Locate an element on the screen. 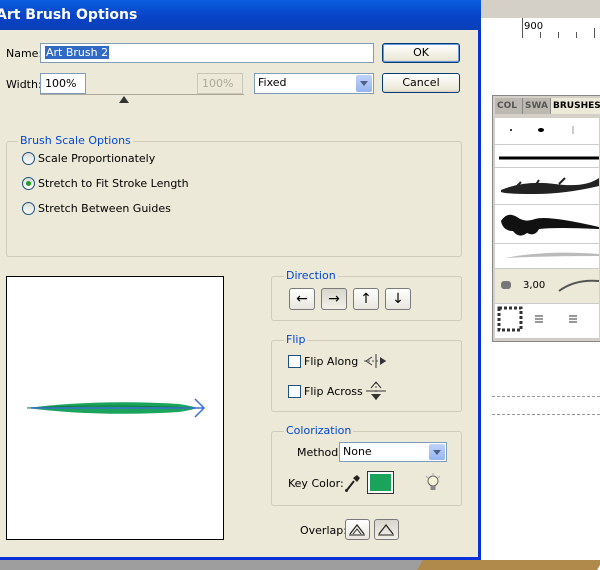  method-select: None is located at coordinates (393, 452).